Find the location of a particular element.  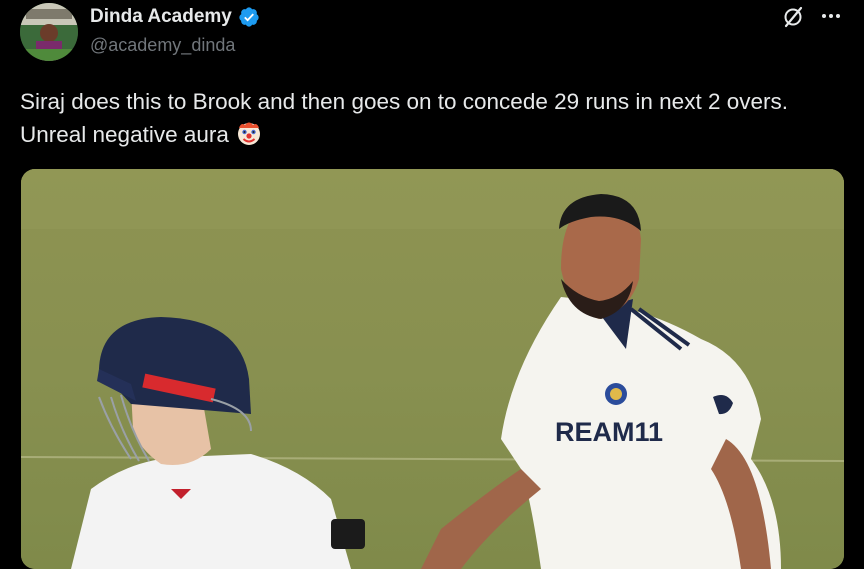

clown-face-icon is located at coordinates (249, 133).